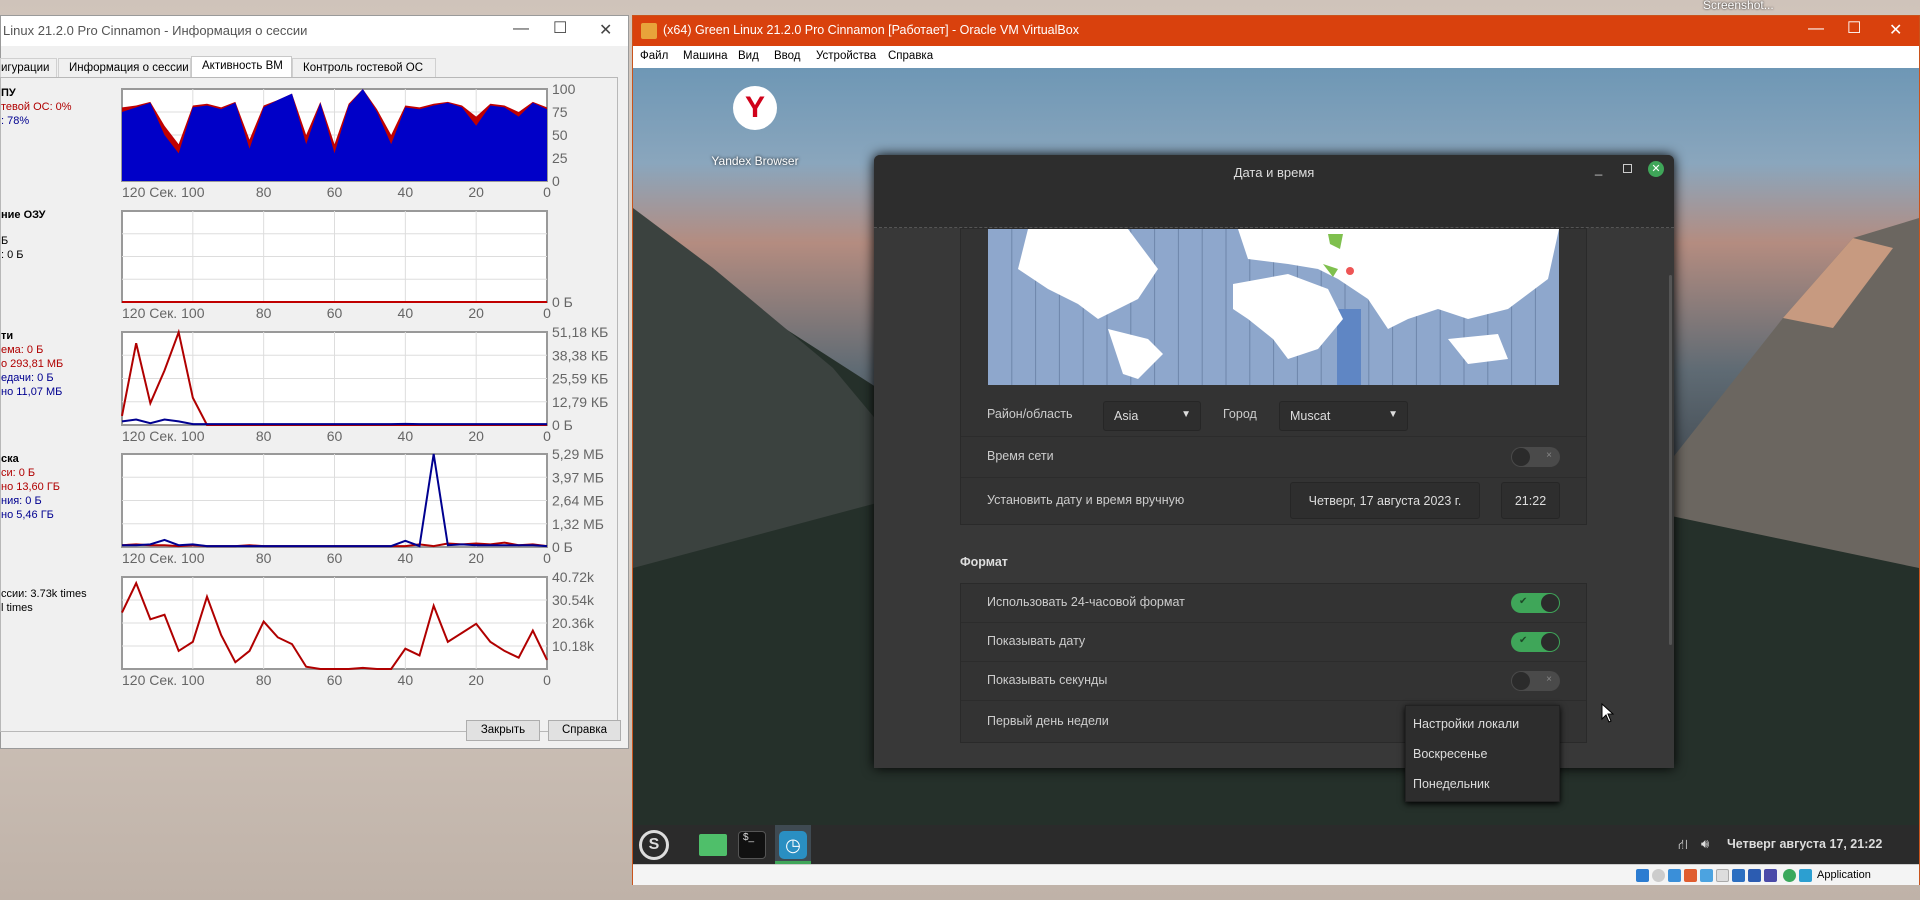 Image resolution: width=1920 pixels, height=900 pixels. I want to click on yandex-browser-icon: Y, so click(755, 108).